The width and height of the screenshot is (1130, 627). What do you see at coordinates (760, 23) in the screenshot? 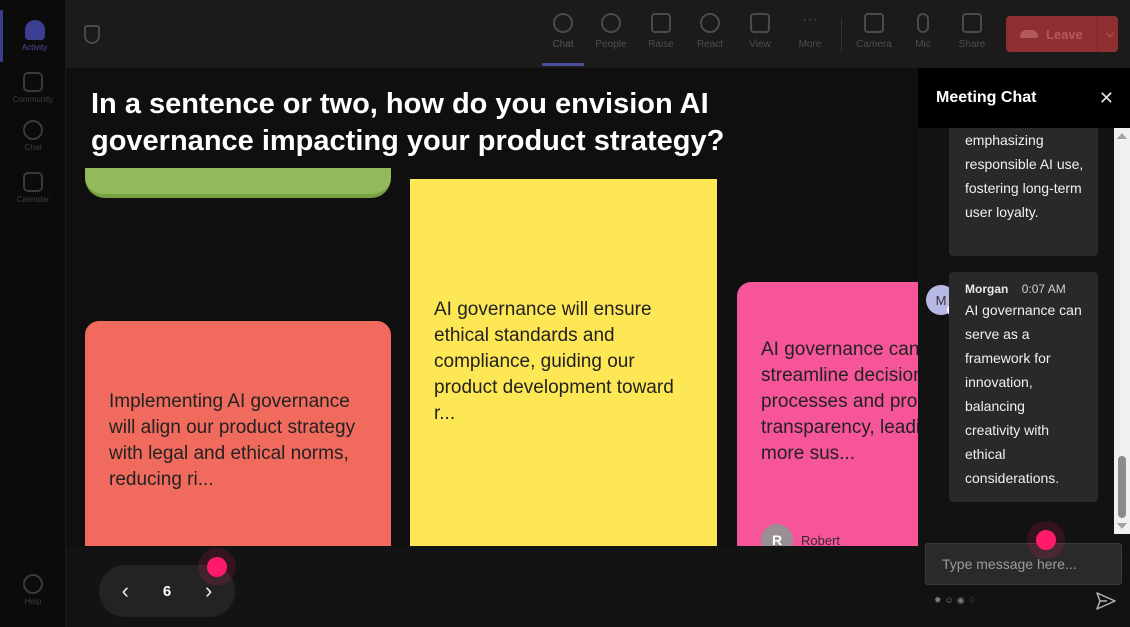
I see `grid-icon` at bounding box center [760, 23].